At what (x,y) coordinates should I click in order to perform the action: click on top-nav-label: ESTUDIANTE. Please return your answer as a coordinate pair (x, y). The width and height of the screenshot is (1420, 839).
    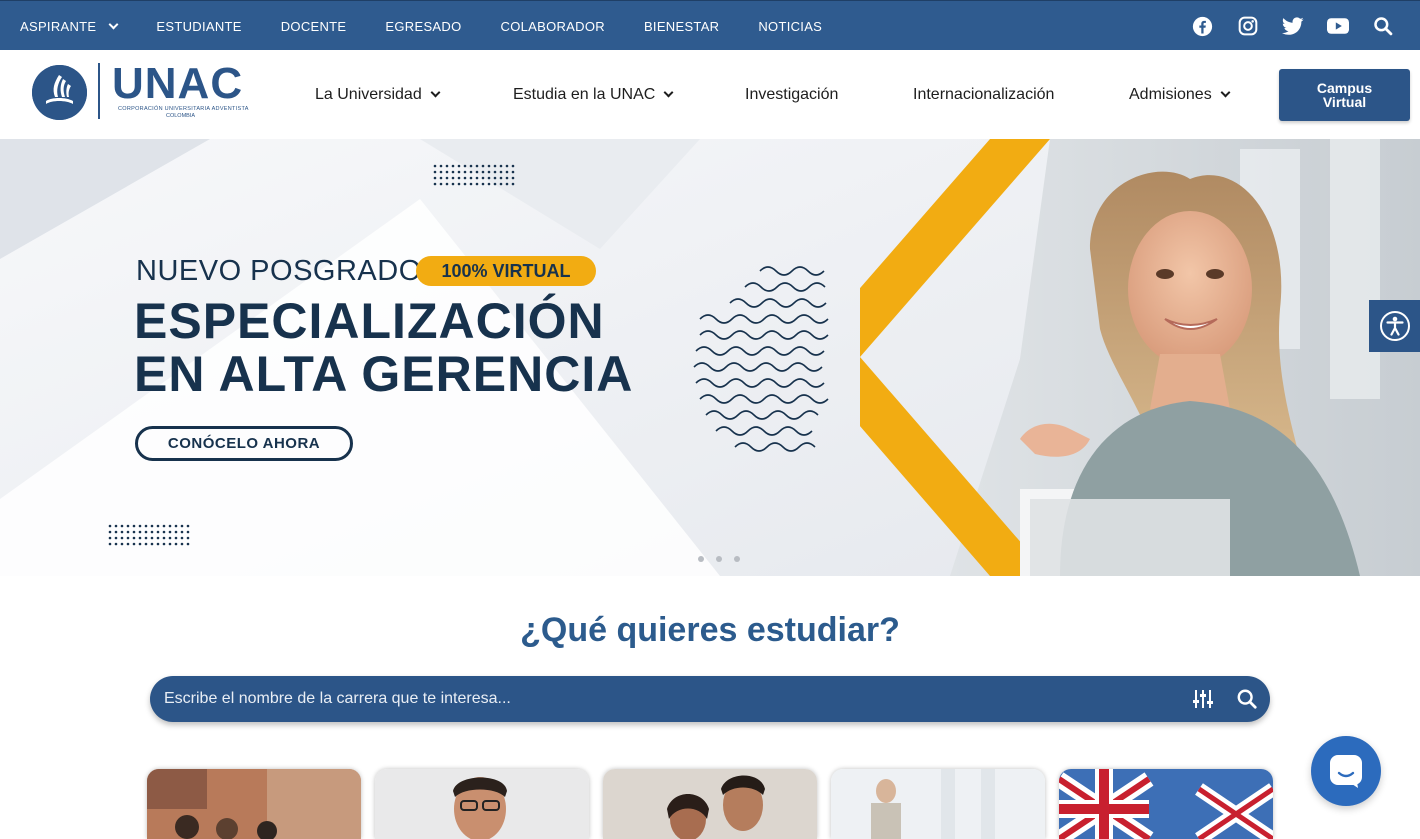
    Looking at the image, I should click on (199, 26).